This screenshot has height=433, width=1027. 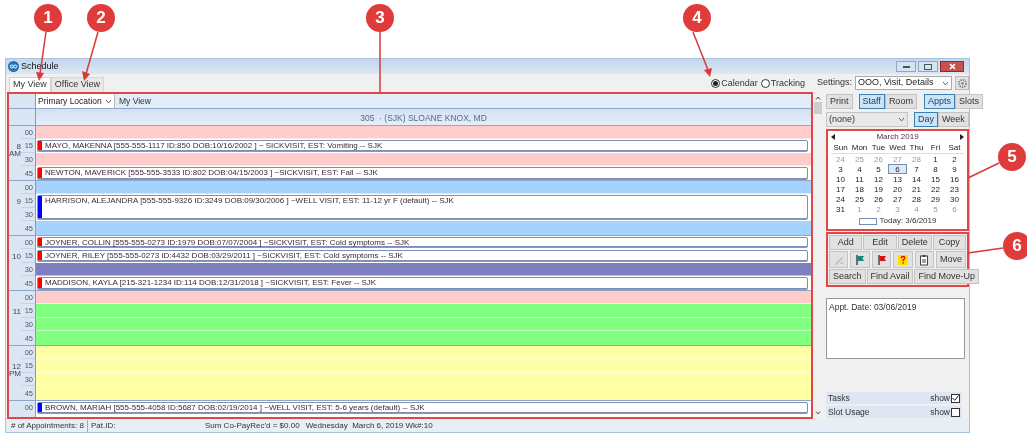 I want to click on show-label: show, so click(x=940, y=412).